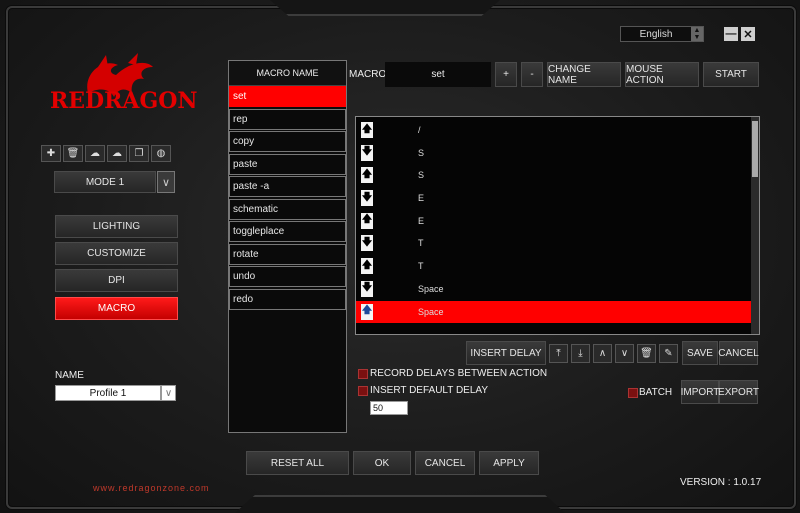 Image resolution: width=800 pixels, height=513 pixels. What do you see at coordinates (429, 390) in the screenshot?
I see `insert-default-delay-label: INSERT DEFAULT DELAY` at bounding box center [429, 390].